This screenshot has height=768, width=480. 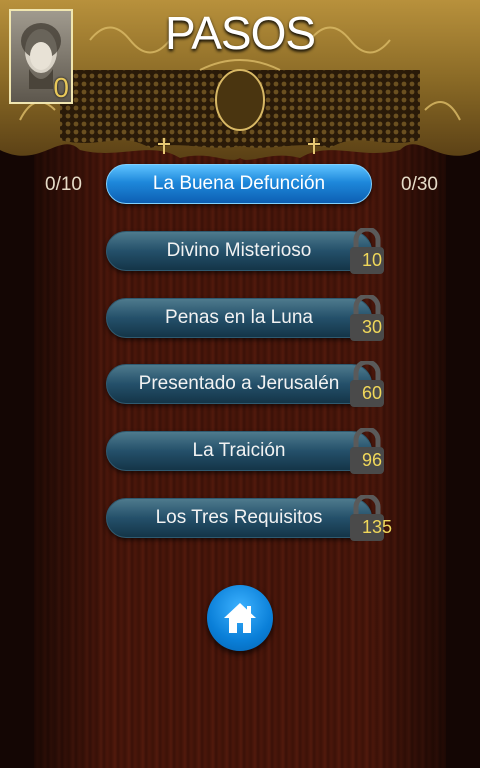 I want to click on level-label: Presentado a Jerusalén, so click(x=239, y=383).